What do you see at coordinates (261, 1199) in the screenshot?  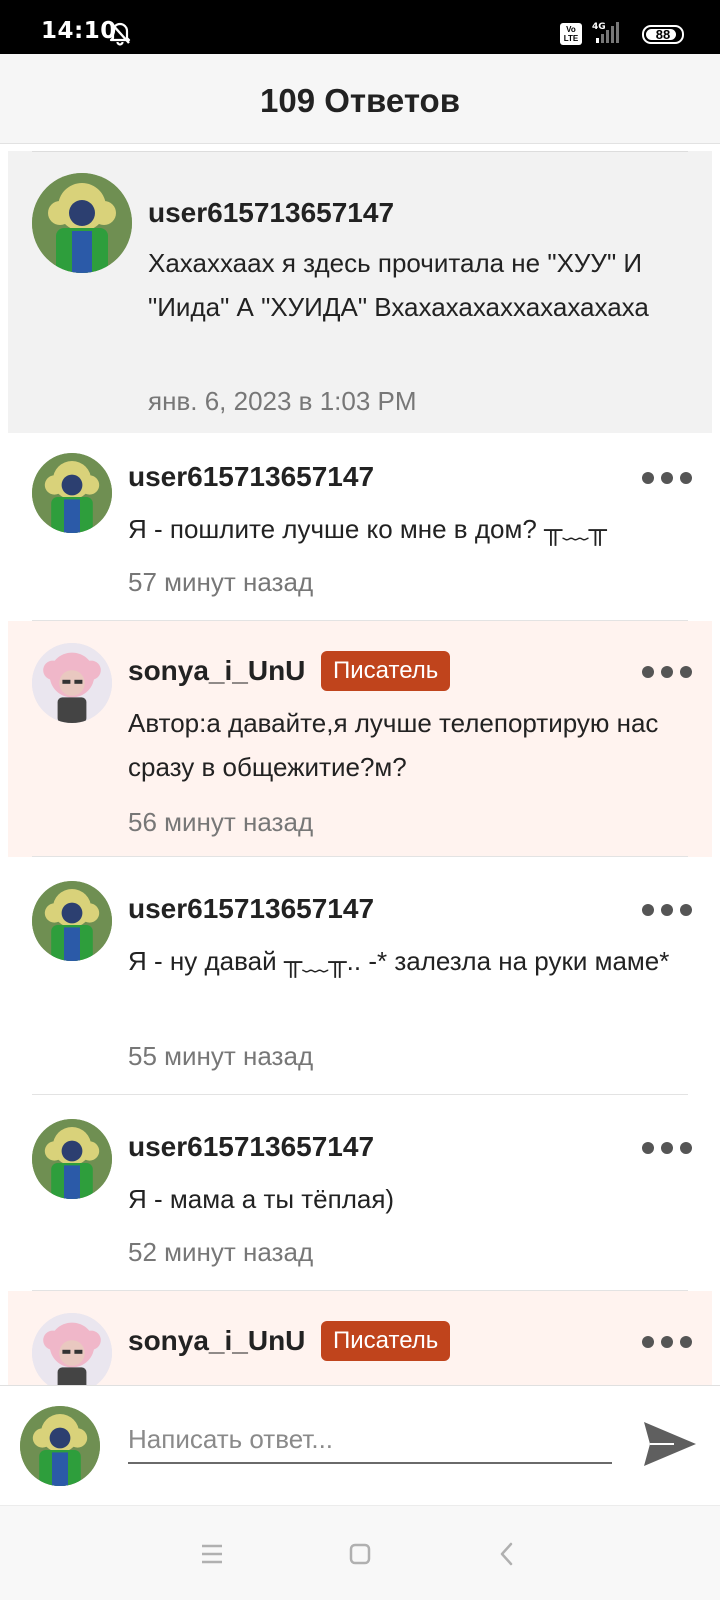 I see `reply-text: Я - мама а ты тёплая)` at bounding box center [261, 1199].